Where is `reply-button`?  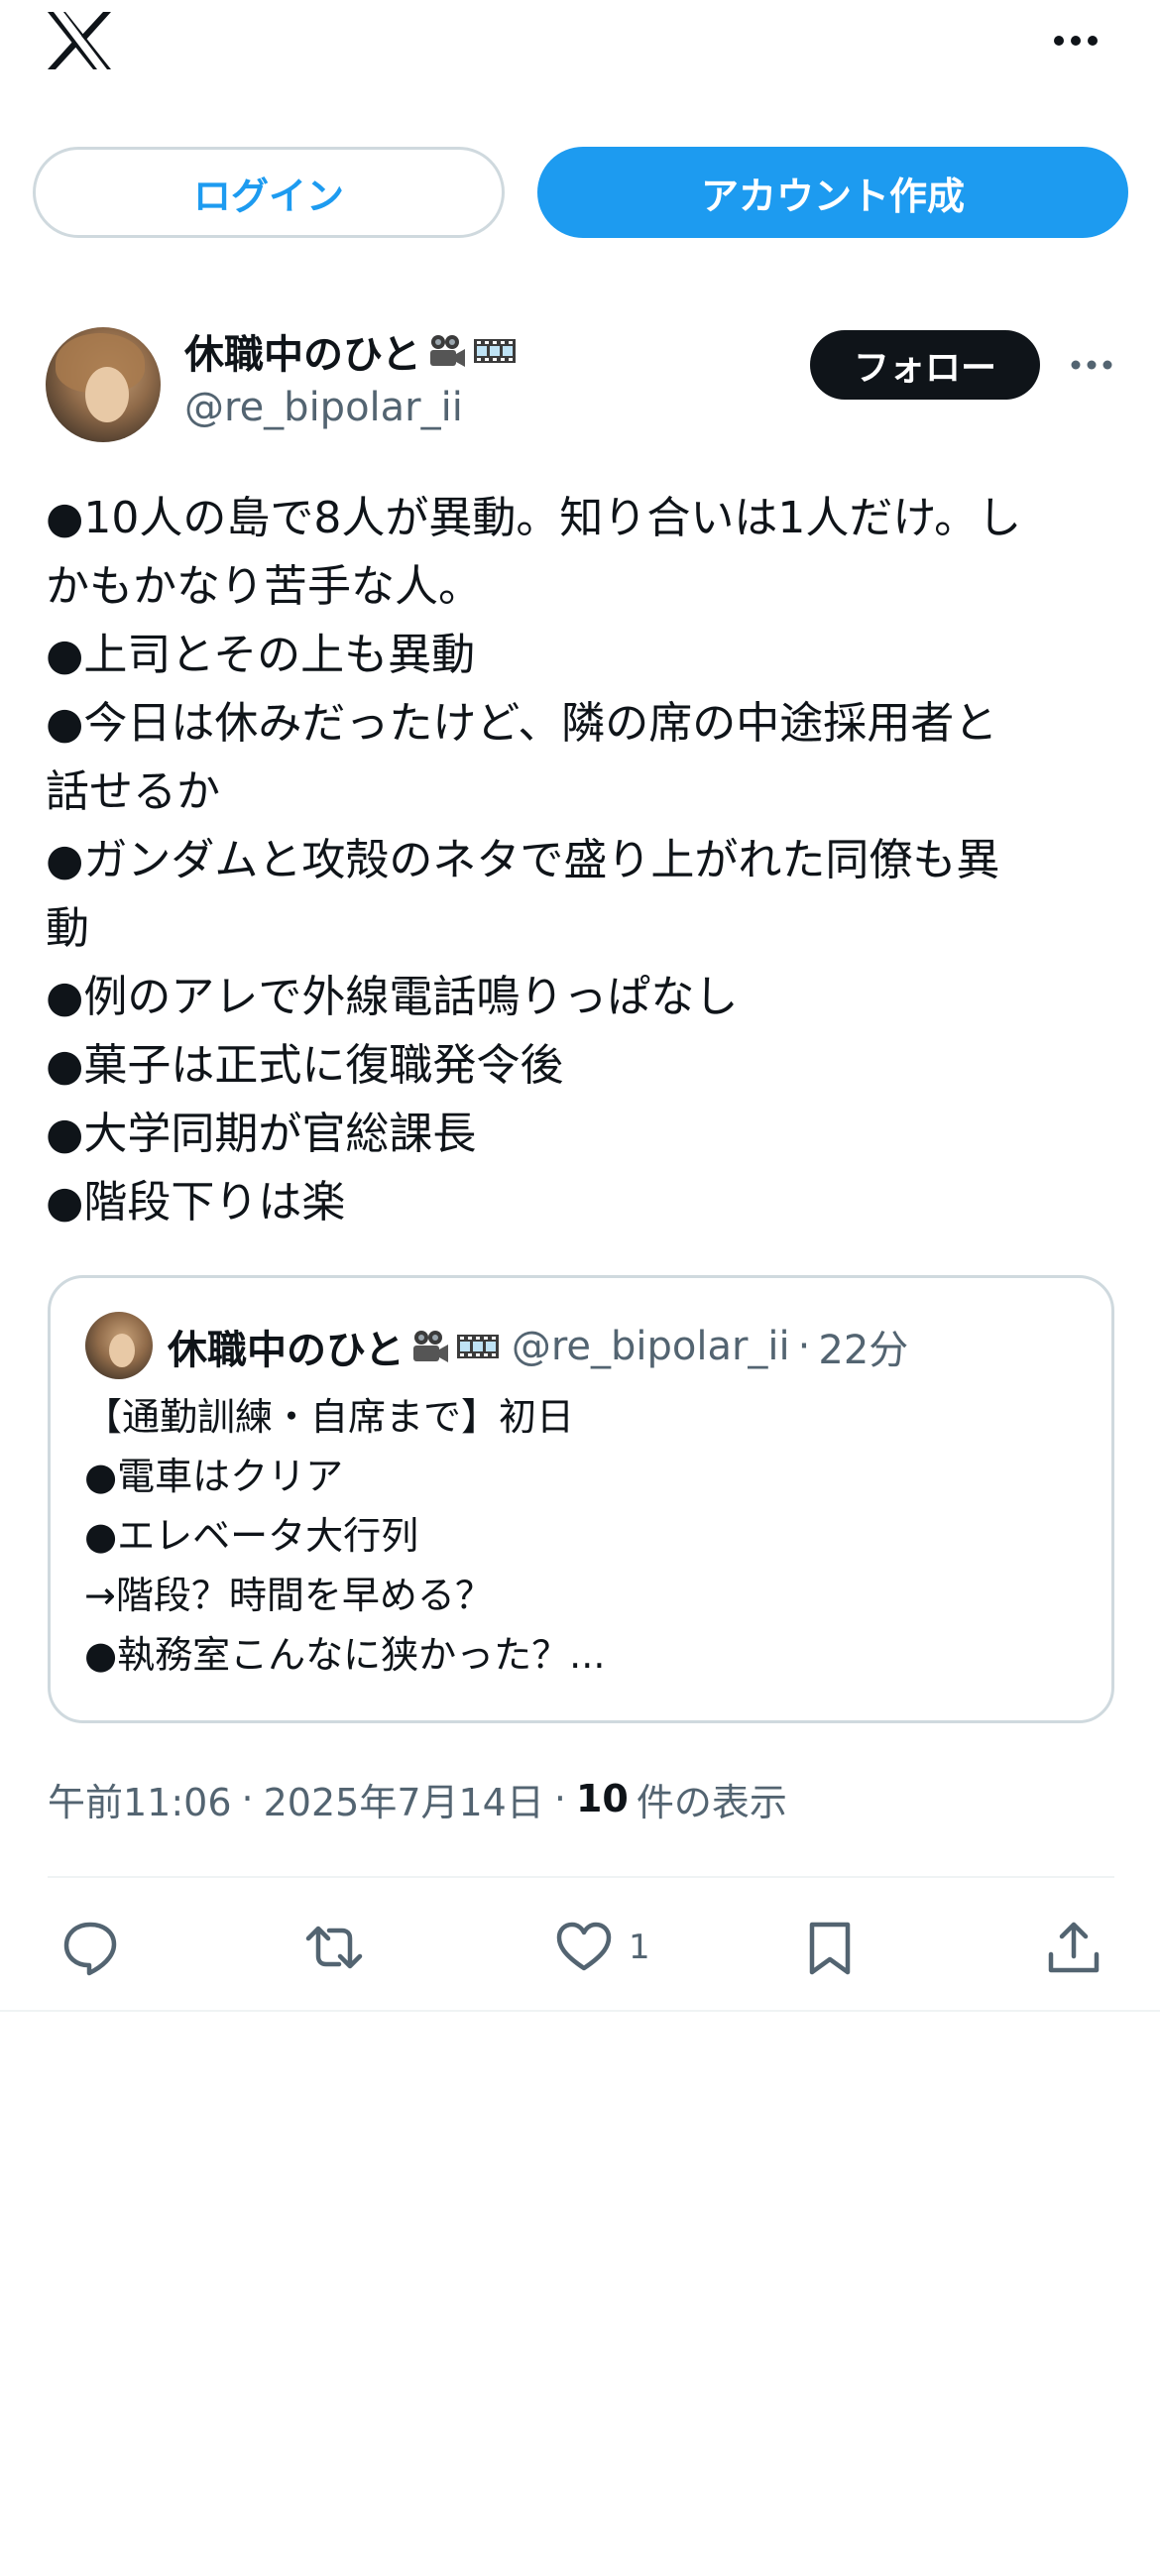 reply-button is located at coordinates (90, 1948).